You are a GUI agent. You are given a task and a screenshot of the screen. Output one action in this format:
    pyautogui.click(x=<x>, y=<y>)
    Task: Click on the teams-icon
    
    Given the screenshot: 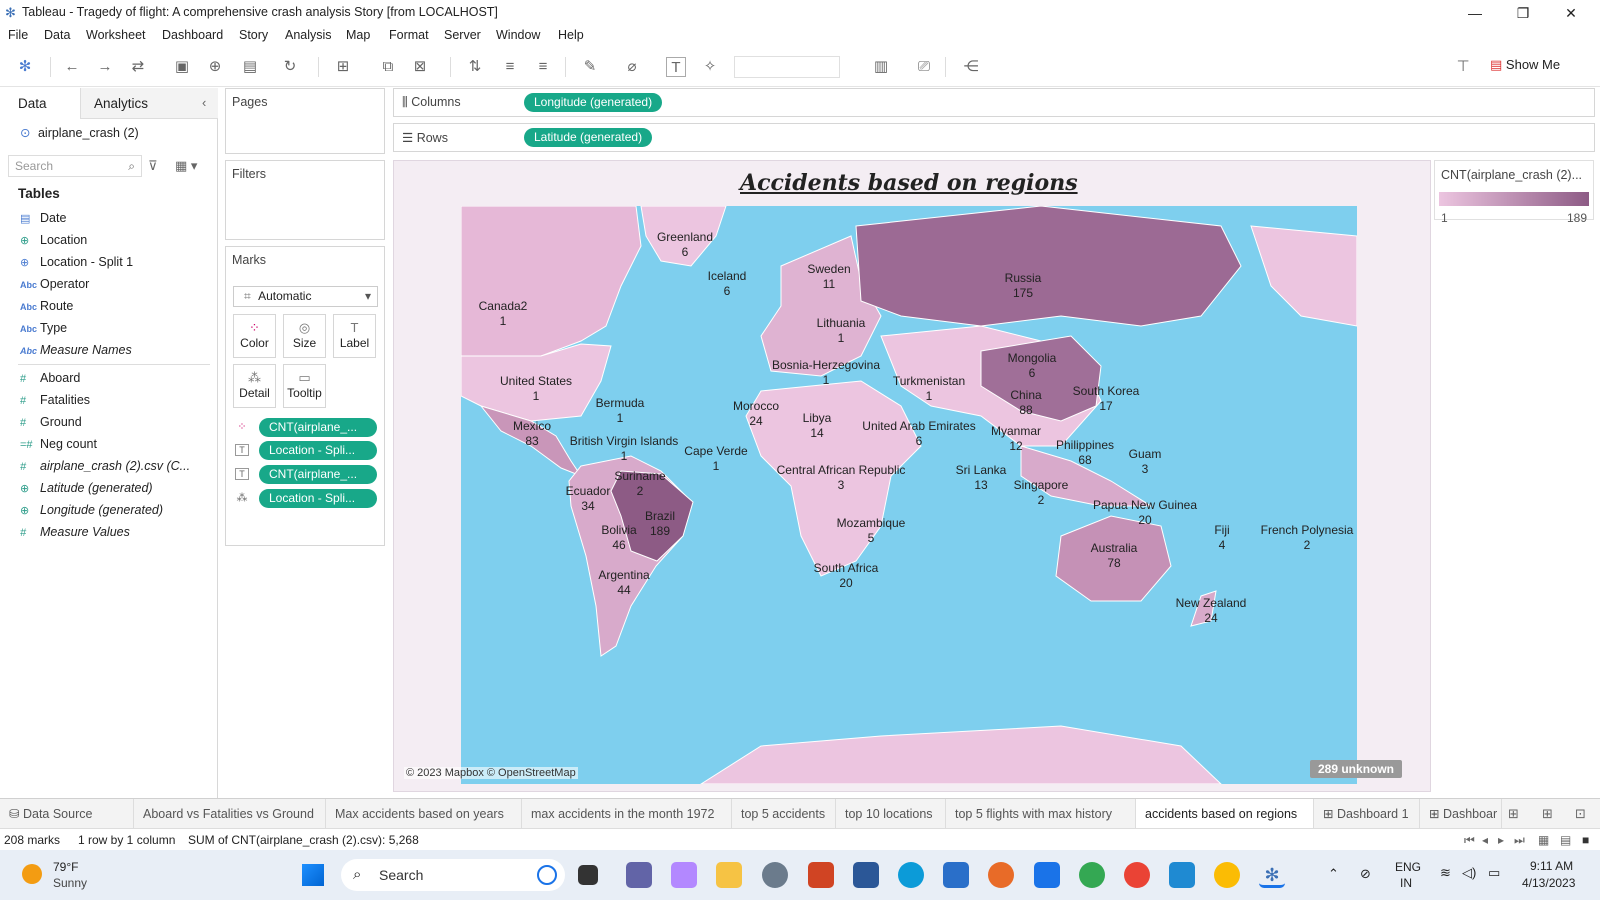 What is the action you would take?
    pyautogui.click(x=639, y=875)
    